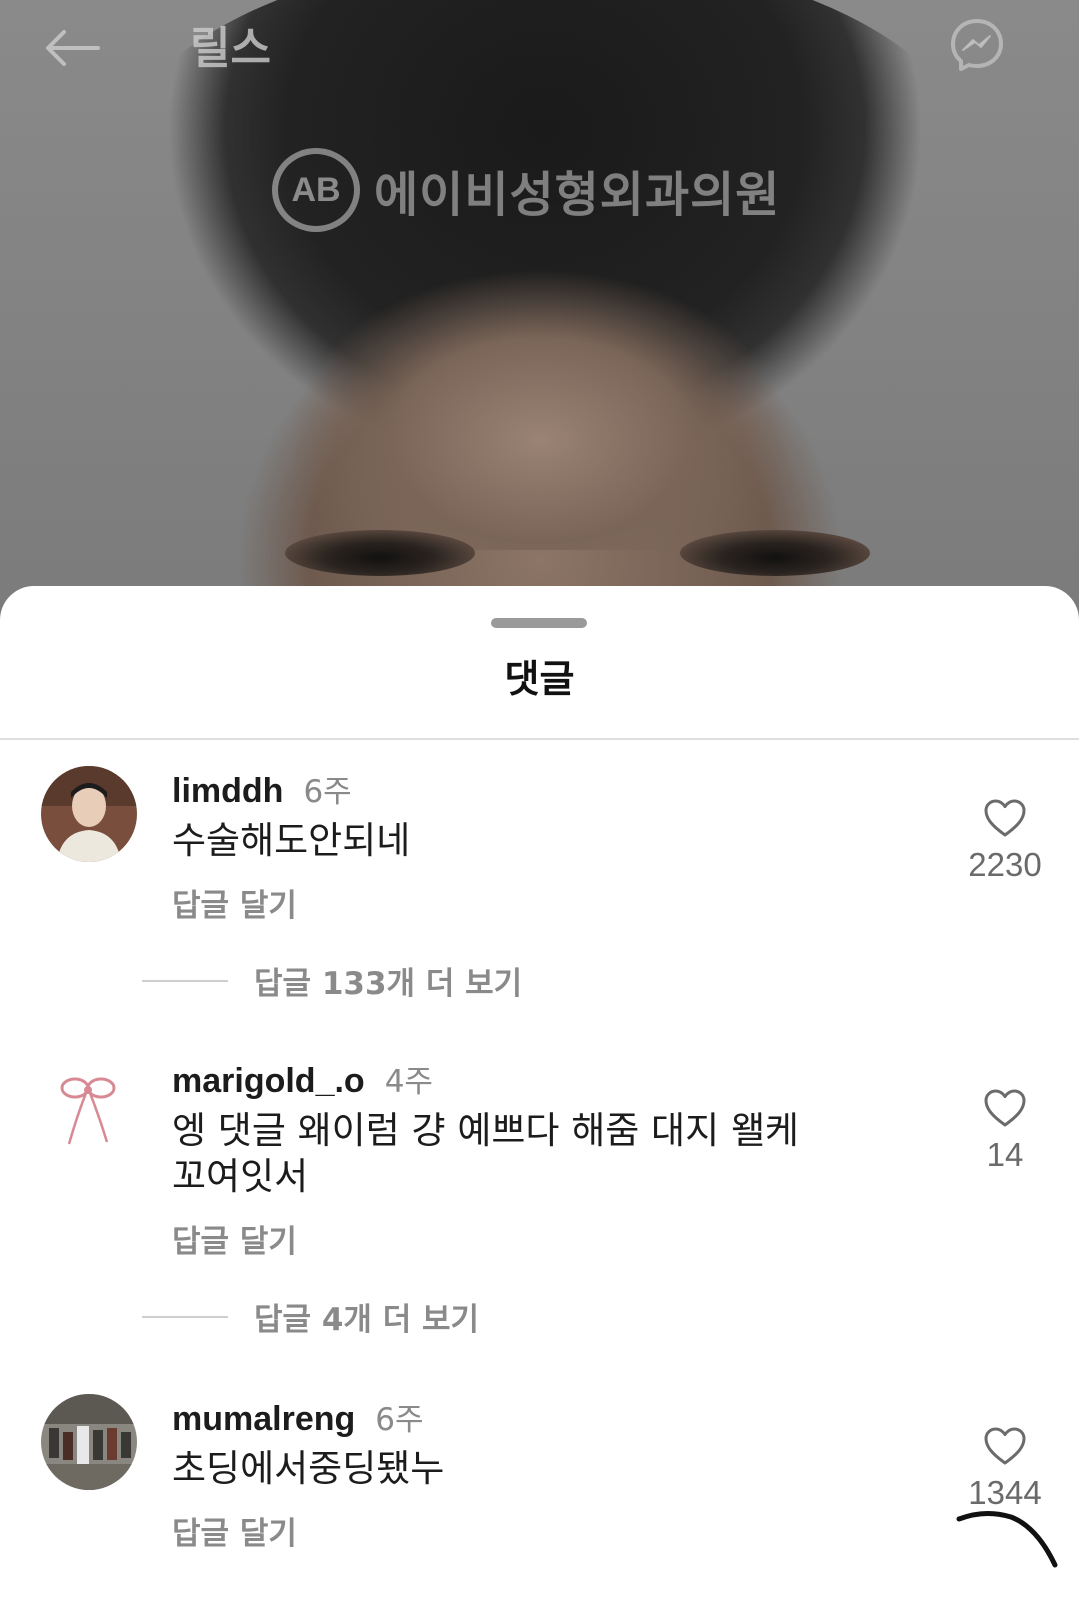 This screenshot has height=1601, width=1079. Describe the element at coordinates (230, 48) in the screenshot. I see `page-title: 릴스` at that location.